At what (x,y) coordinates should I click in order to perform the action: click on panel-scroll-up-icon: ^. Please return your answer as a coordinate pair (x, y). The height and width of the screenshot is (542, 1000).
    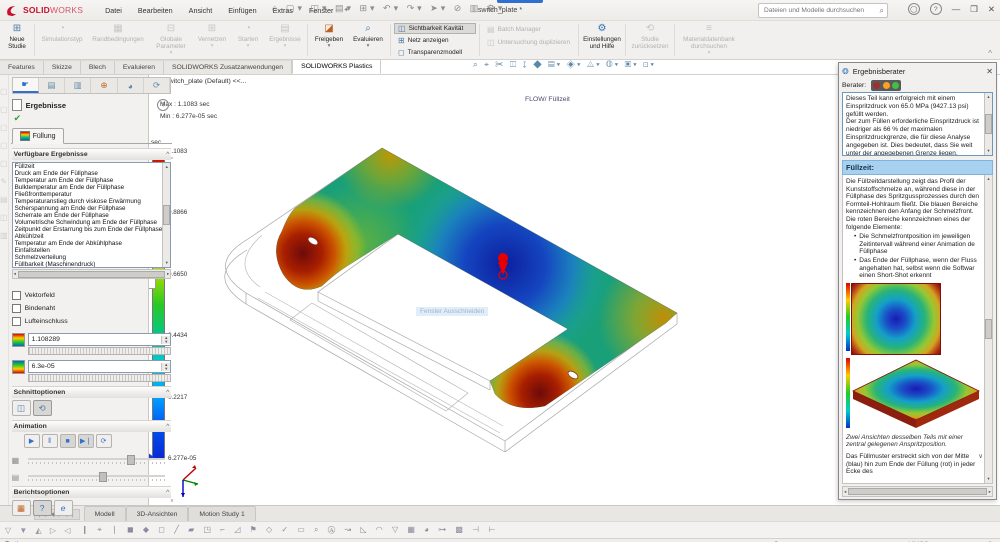
    Looking at the image, I should click on (172, 160).